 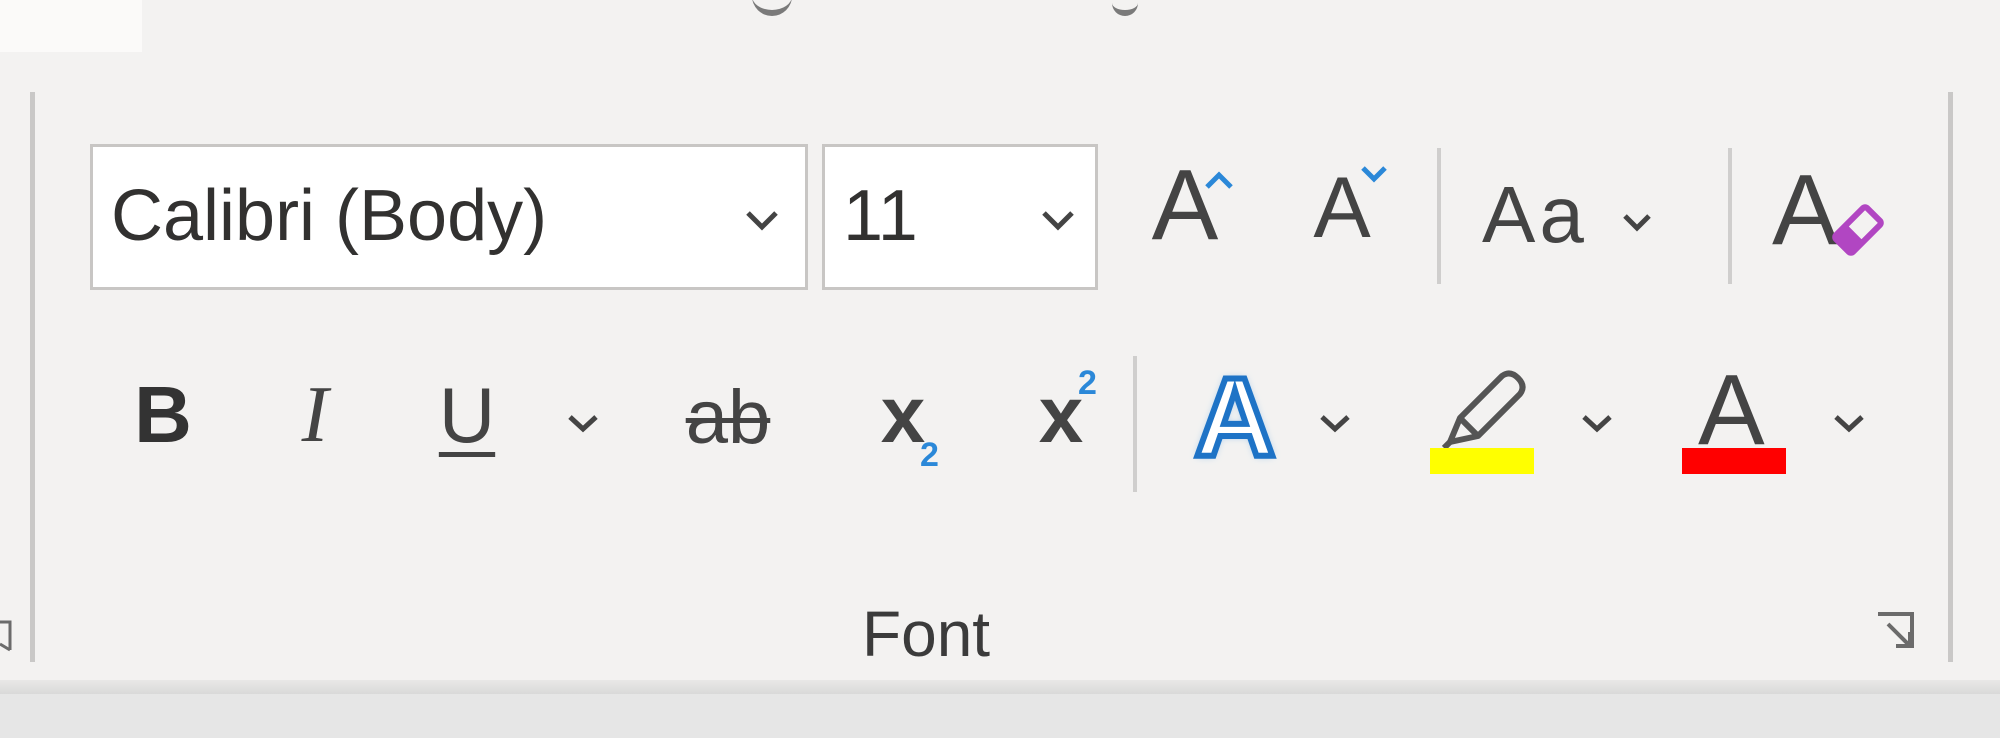 I want to click on superscript-button: x 2, so click(x=1061, y=415).